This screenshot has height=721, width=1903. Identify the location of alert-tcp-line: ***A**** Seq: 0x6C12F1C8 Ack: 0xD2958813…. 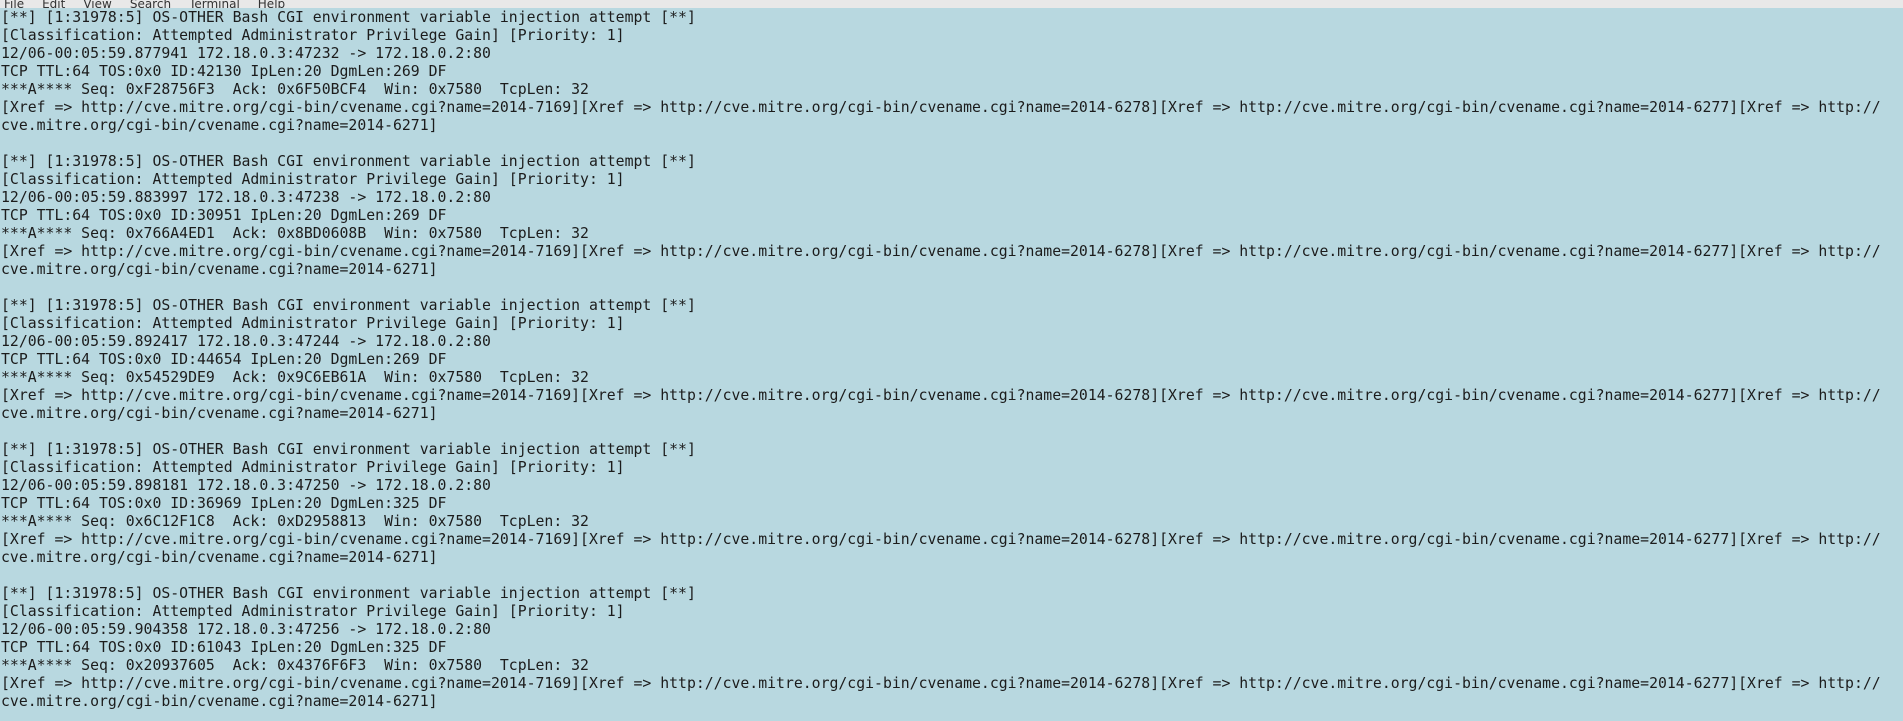
(295, 521).